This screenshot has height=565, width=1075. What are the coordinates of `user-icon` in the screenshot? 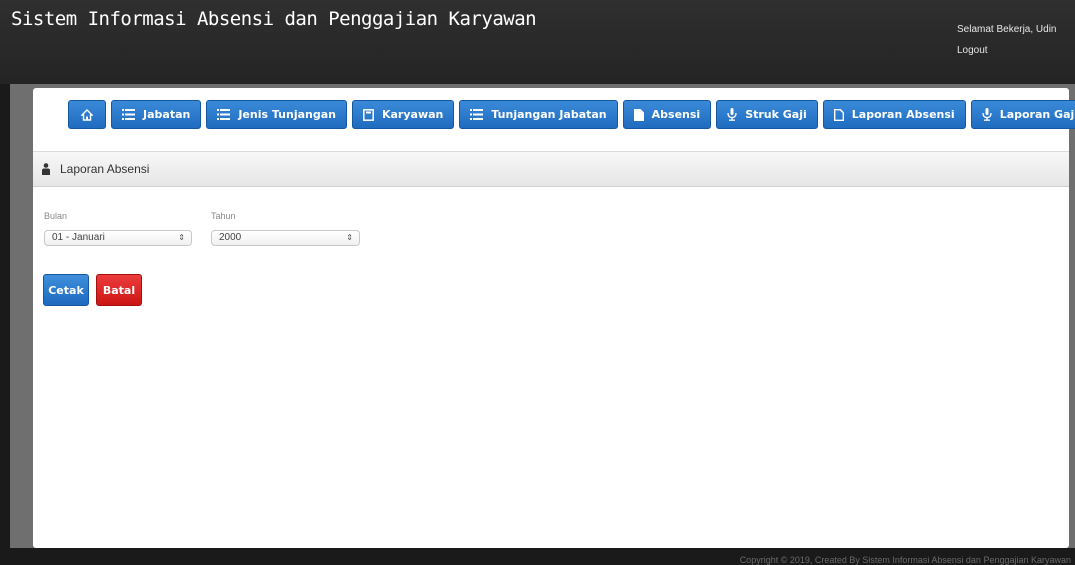 It's located at (46, 169).